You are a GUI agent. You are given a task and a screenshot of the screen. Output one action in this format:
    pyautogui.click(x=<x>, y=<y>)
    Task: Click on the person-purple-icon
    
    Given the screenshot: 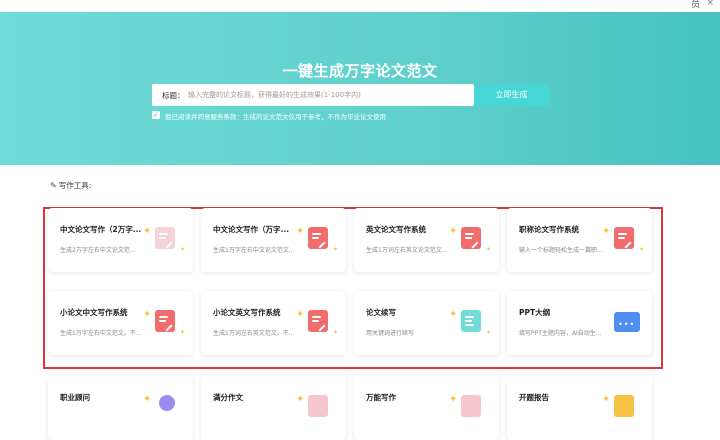 What is the action you would take?
    pyautogui.click(x=167, y=403)
    